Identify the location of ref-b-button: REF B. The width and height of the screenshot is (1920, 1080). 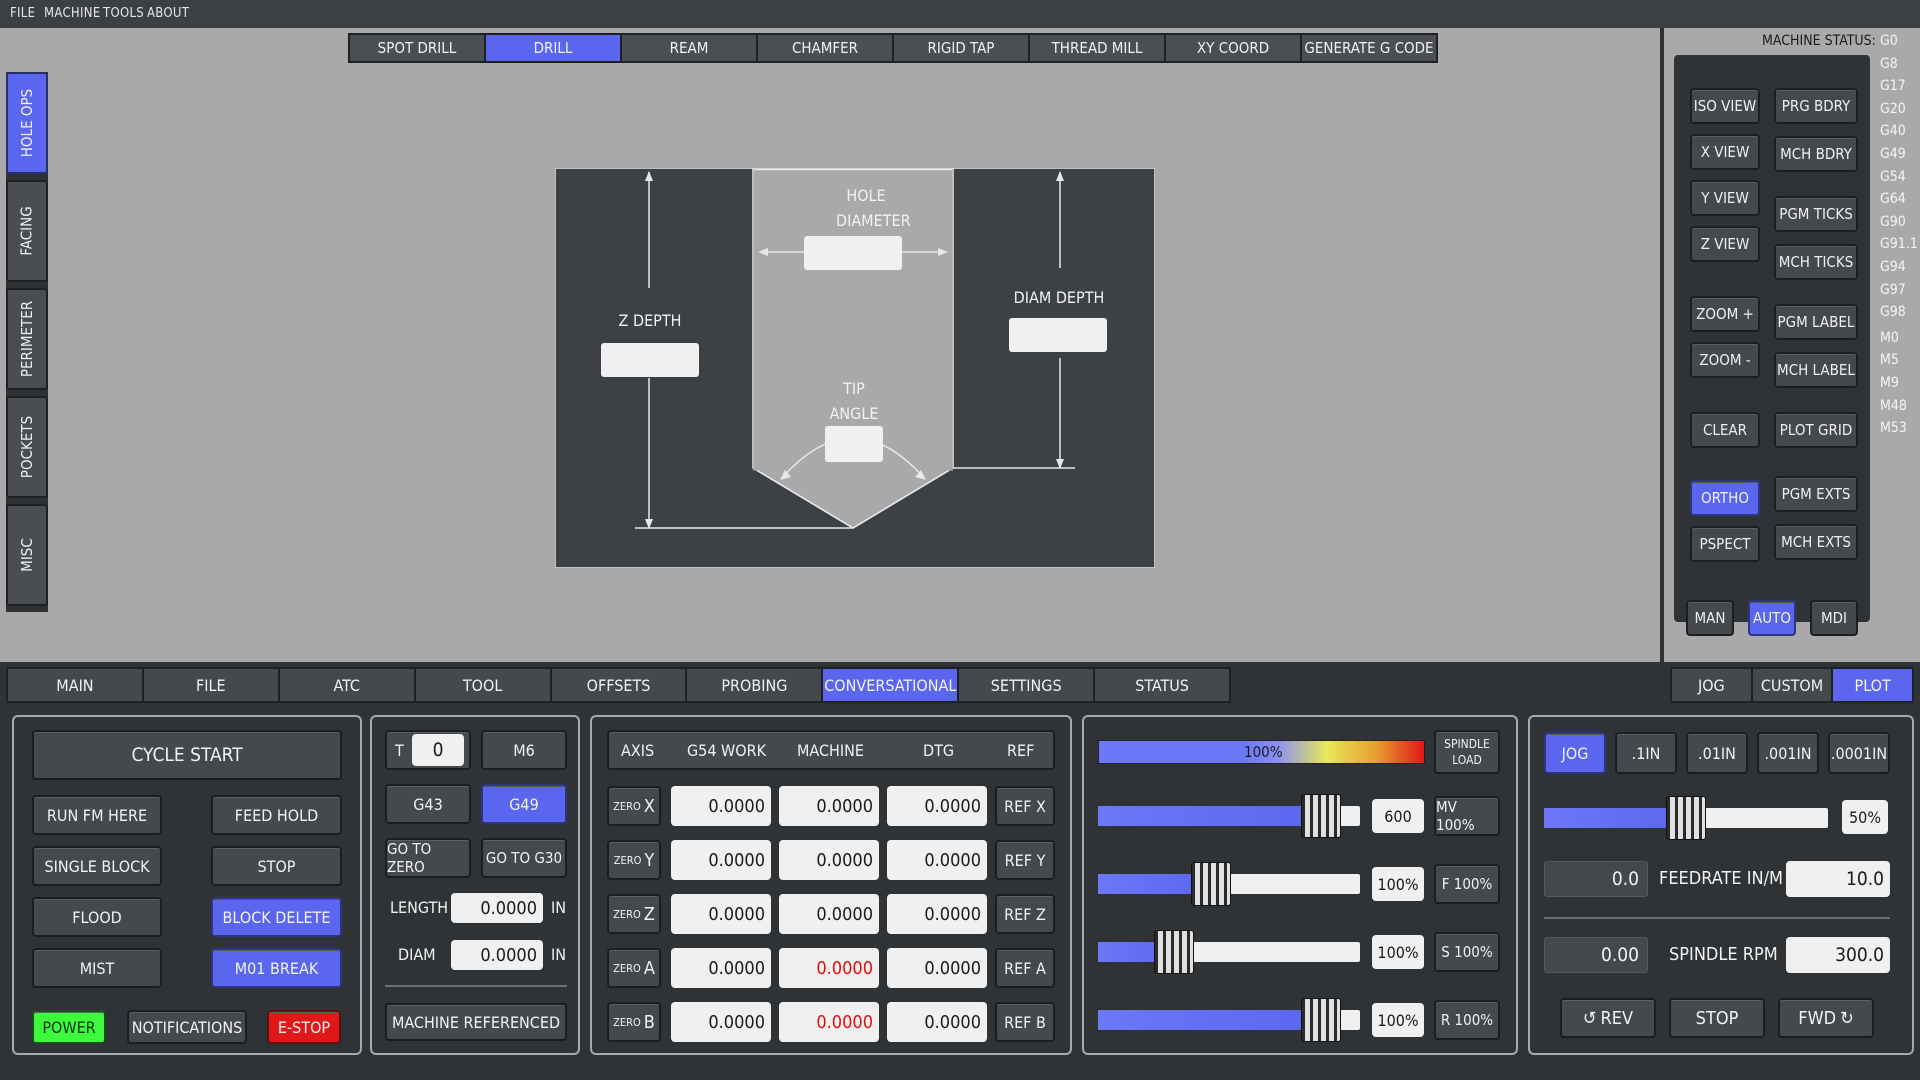
(1025, 1022).